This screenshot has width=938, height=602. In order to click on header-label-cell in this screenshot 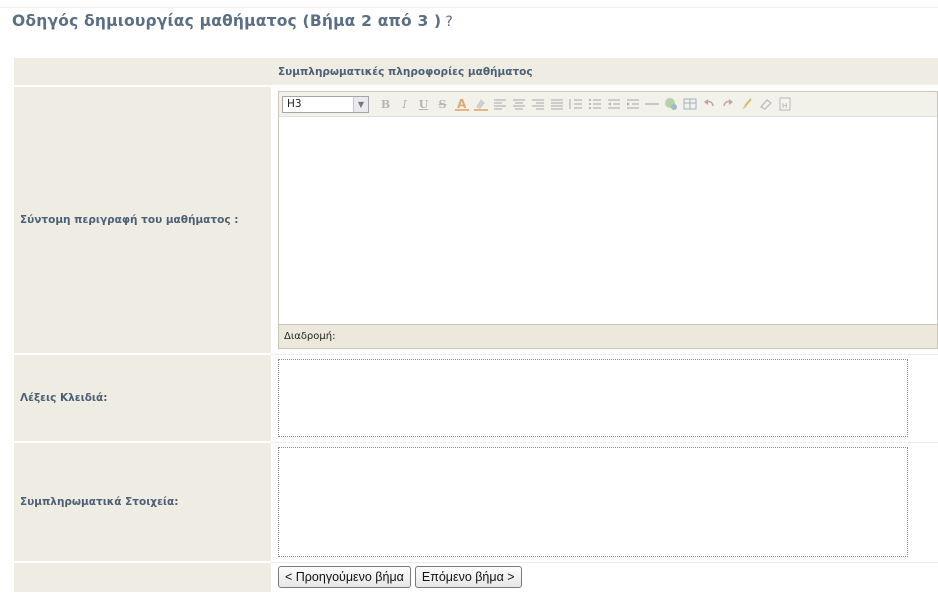, I will do `click(142, 72)`.